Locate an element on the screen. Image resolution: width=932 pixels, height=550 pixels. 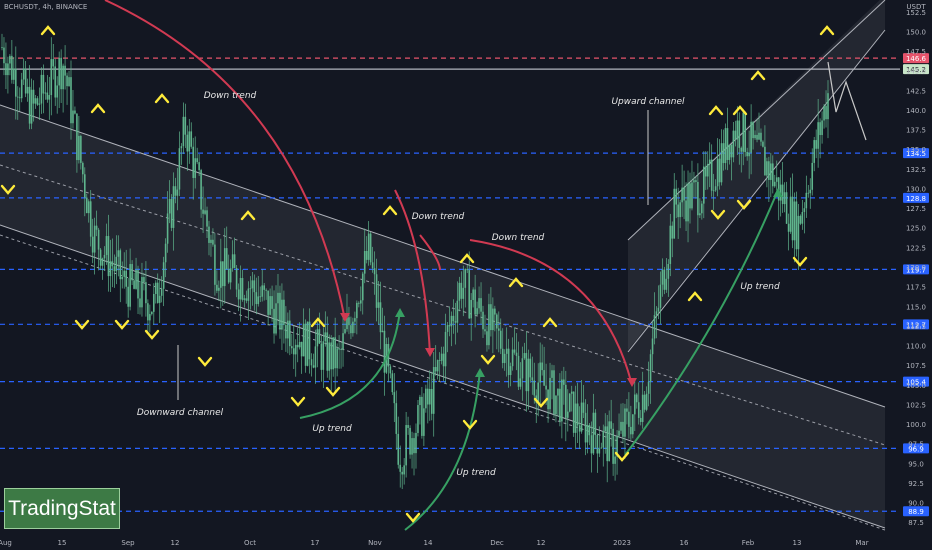
y-tick-label: 112.5 is located at coordinates (916, 327).